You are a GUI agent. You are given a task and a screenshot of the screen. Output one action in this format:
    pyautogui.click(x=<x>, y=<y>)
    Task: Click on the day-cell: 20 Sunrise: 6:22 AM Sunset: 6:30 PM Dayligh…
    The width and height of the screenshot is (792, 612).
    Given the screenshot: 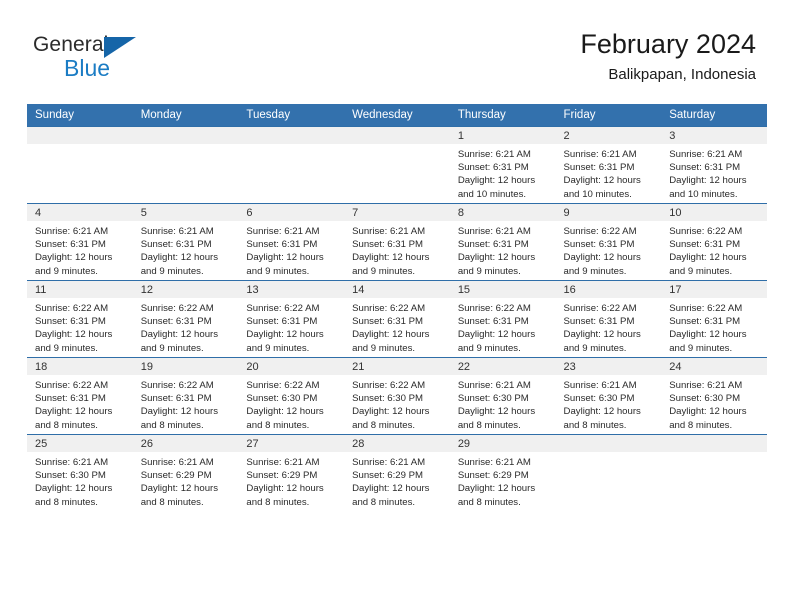 What is the action you would take?
    pyautogui.click(x=291, y=396)
    